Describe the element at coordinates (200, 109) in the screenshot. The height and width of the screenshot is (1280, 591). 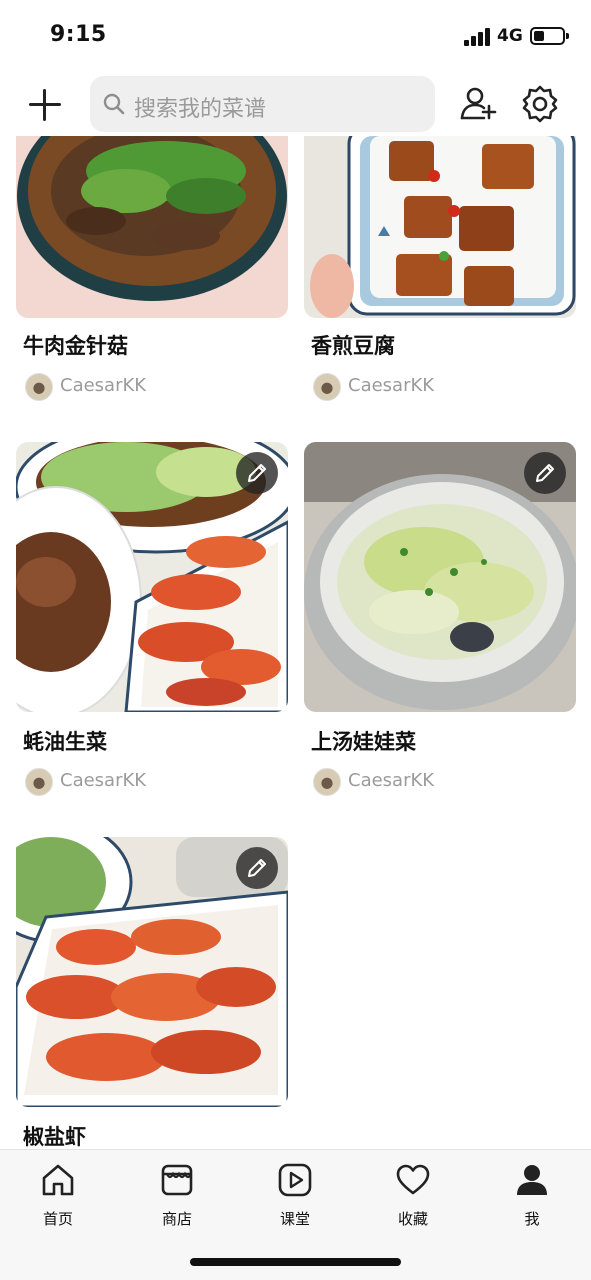
I see `search-placeholder: 搜索我的菜谱` at that location.